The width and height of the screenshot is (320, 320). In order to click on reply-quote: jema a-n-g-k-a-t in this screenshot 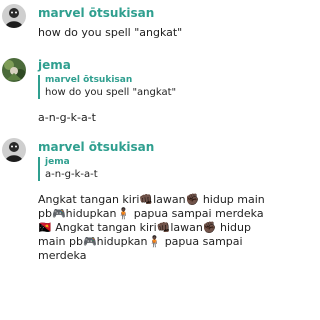, I will do `click(158, 169)`.